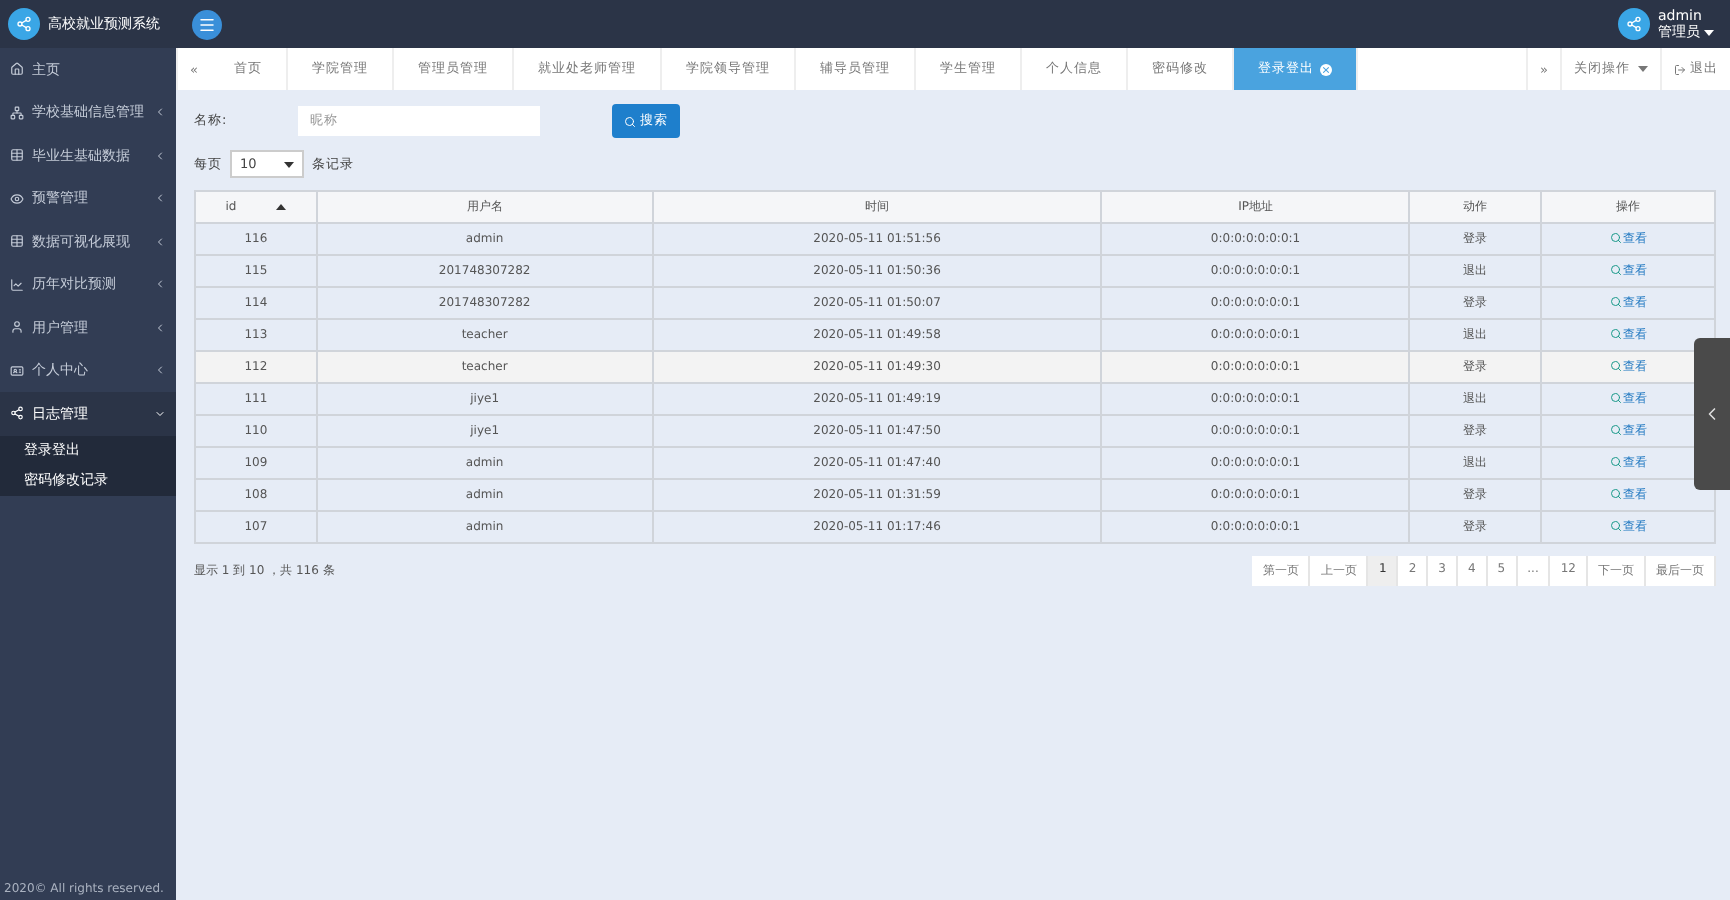 Image resolution: width=1730 pixels, height=900 pixels. Describe the element at coordinates (1680, 69) in the screenshot. I see `logout-icon` at that location.